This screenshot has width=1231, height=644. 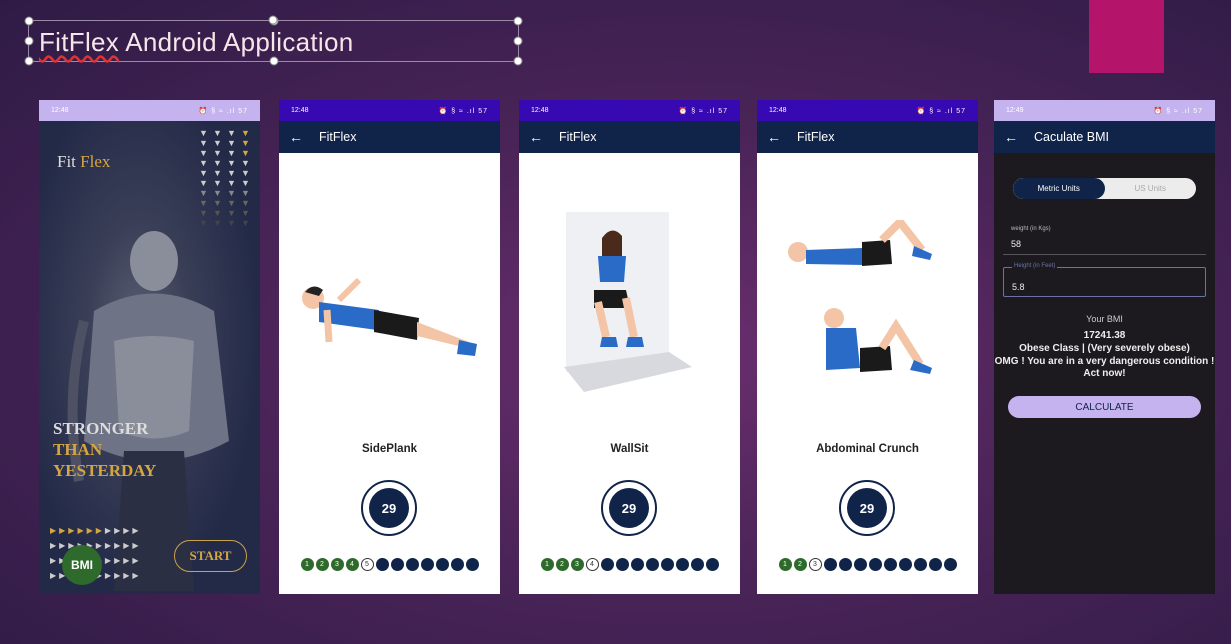 What do you see at coordinates (79, 42) in the screenshot?
I see `title-word: FitFlex` at bounding box center [79, 42].